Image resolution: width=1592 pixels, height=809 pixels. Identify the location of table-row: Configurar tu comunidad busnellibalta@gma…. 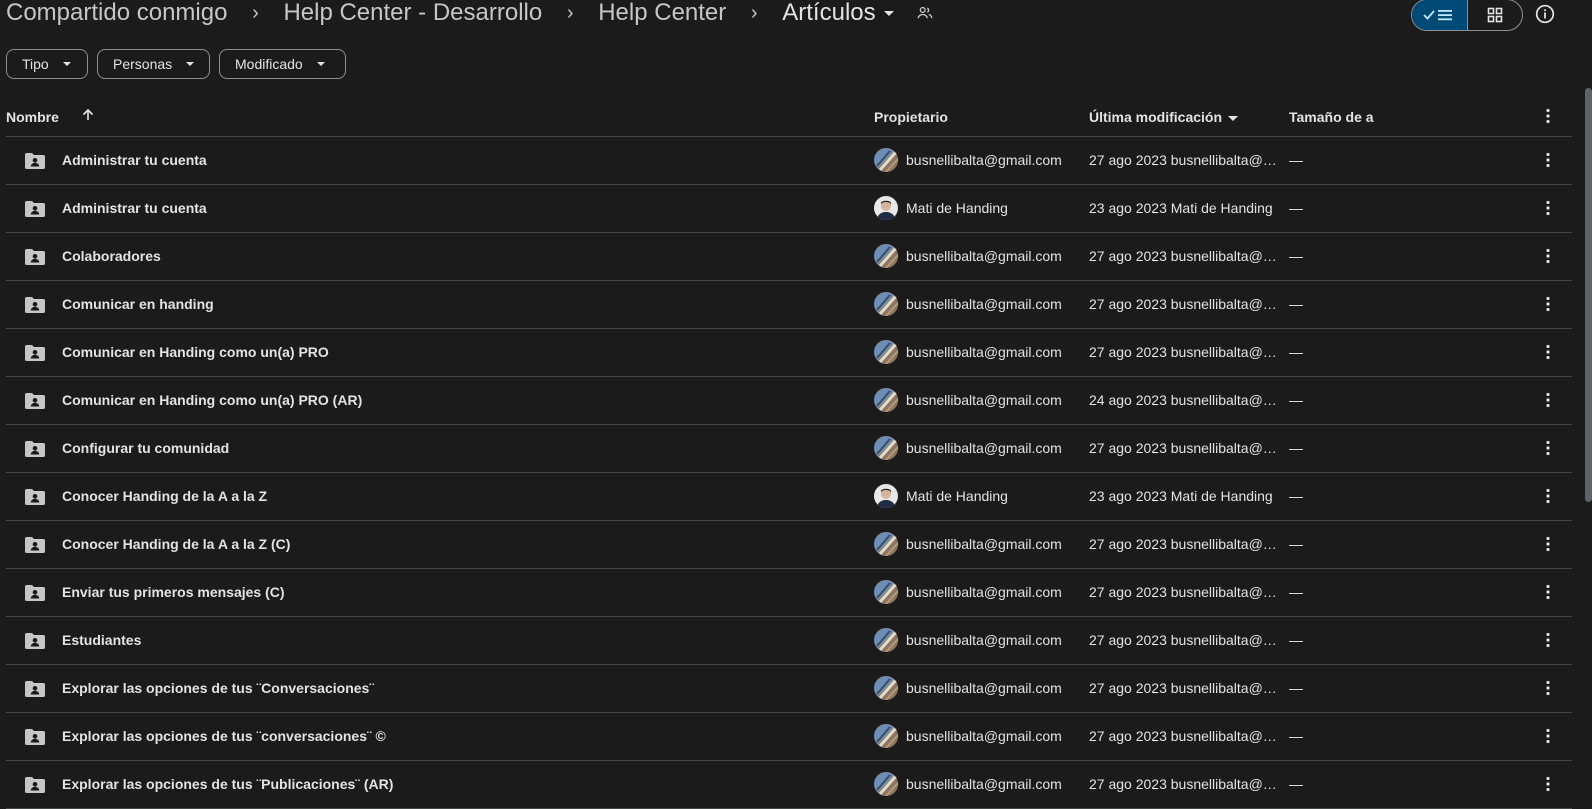
(789, 449).